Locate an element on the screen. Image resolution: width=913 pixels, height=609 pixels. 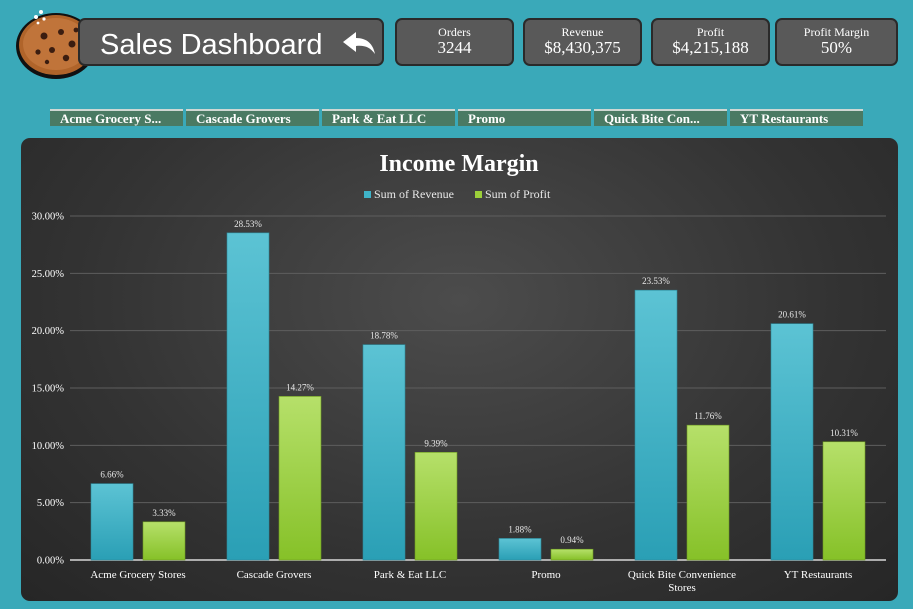
y-tick-label: 15.00% is located at coordinates (48, 389).